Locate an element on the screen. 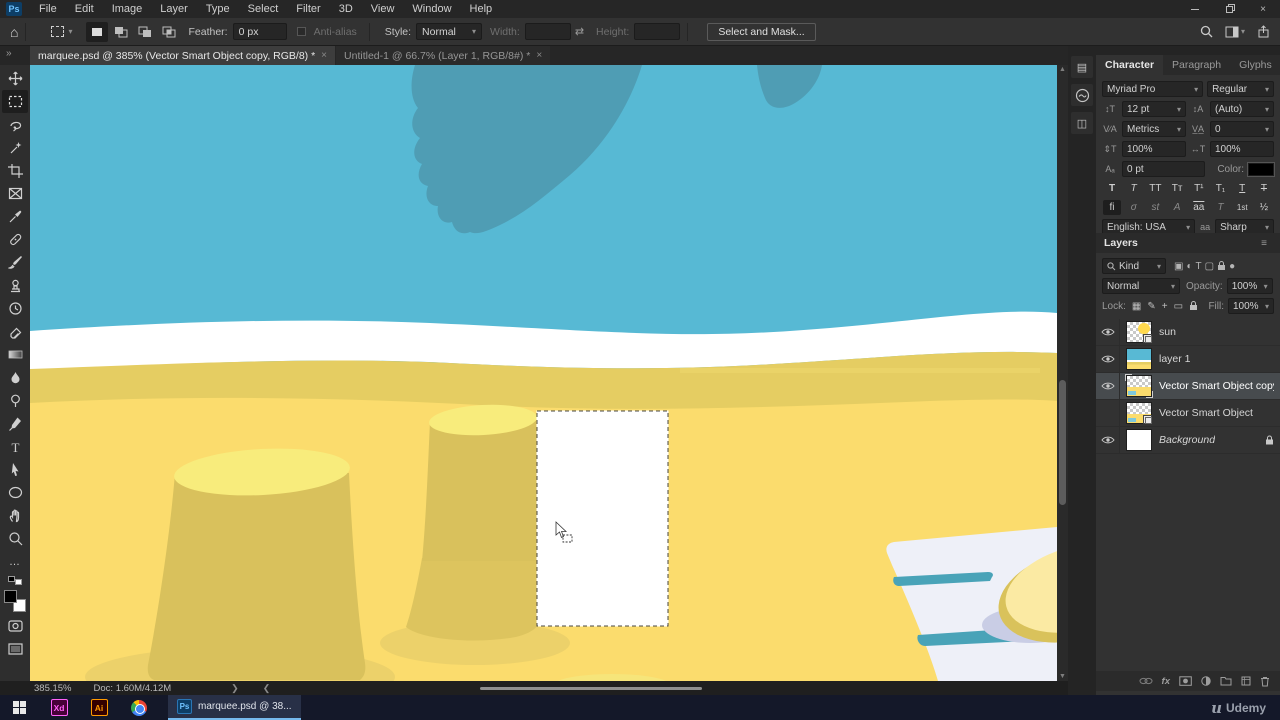  brush-settings-panel-icon: ▤ is located at coordinates (1082, 67).